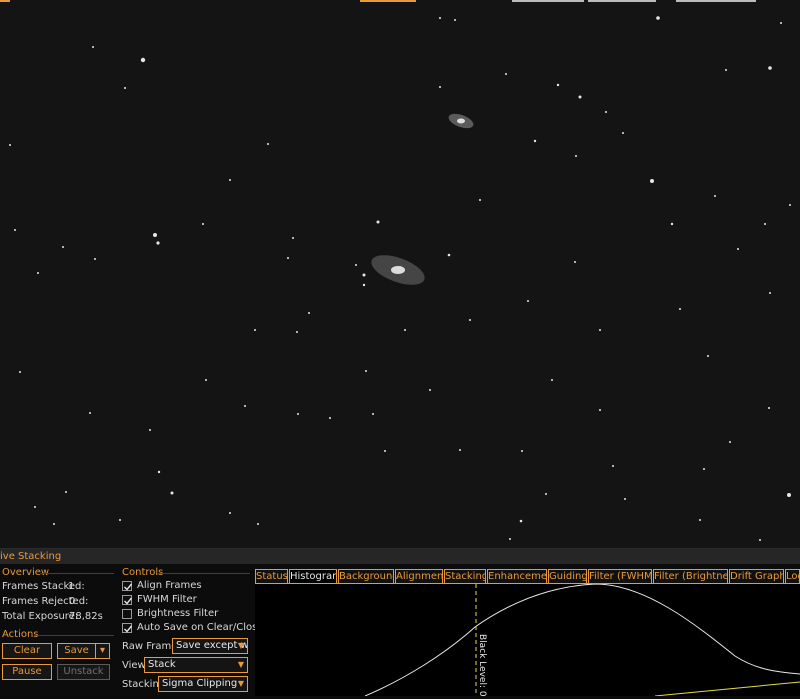  What do you see at coordinates (582, 640) in the screenshot?
I see `histogram-curve` at bounding box center [582, 640].